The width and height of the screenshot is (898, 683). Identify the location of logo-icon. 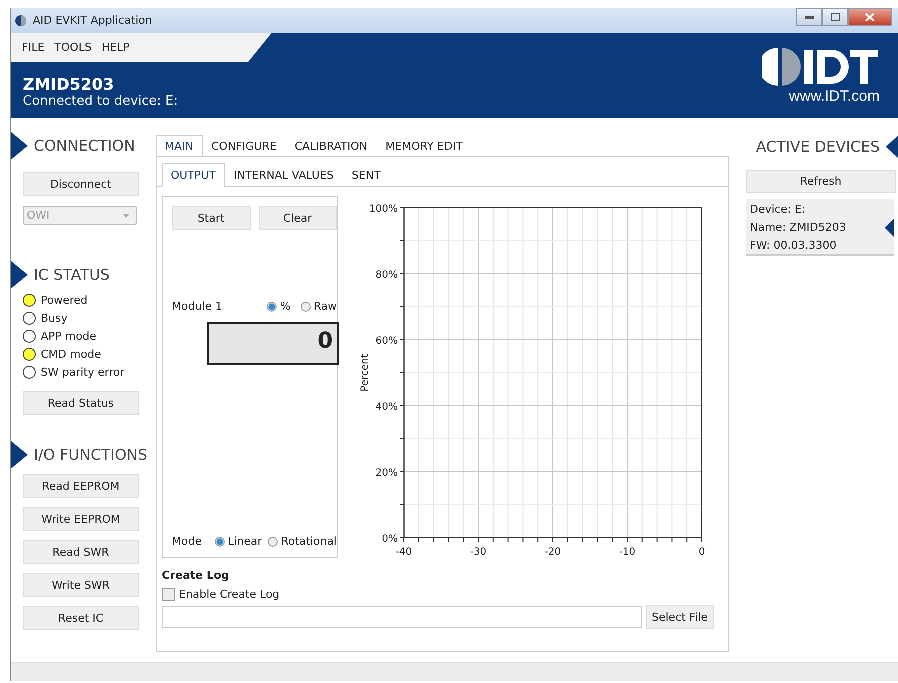
(821, 67).